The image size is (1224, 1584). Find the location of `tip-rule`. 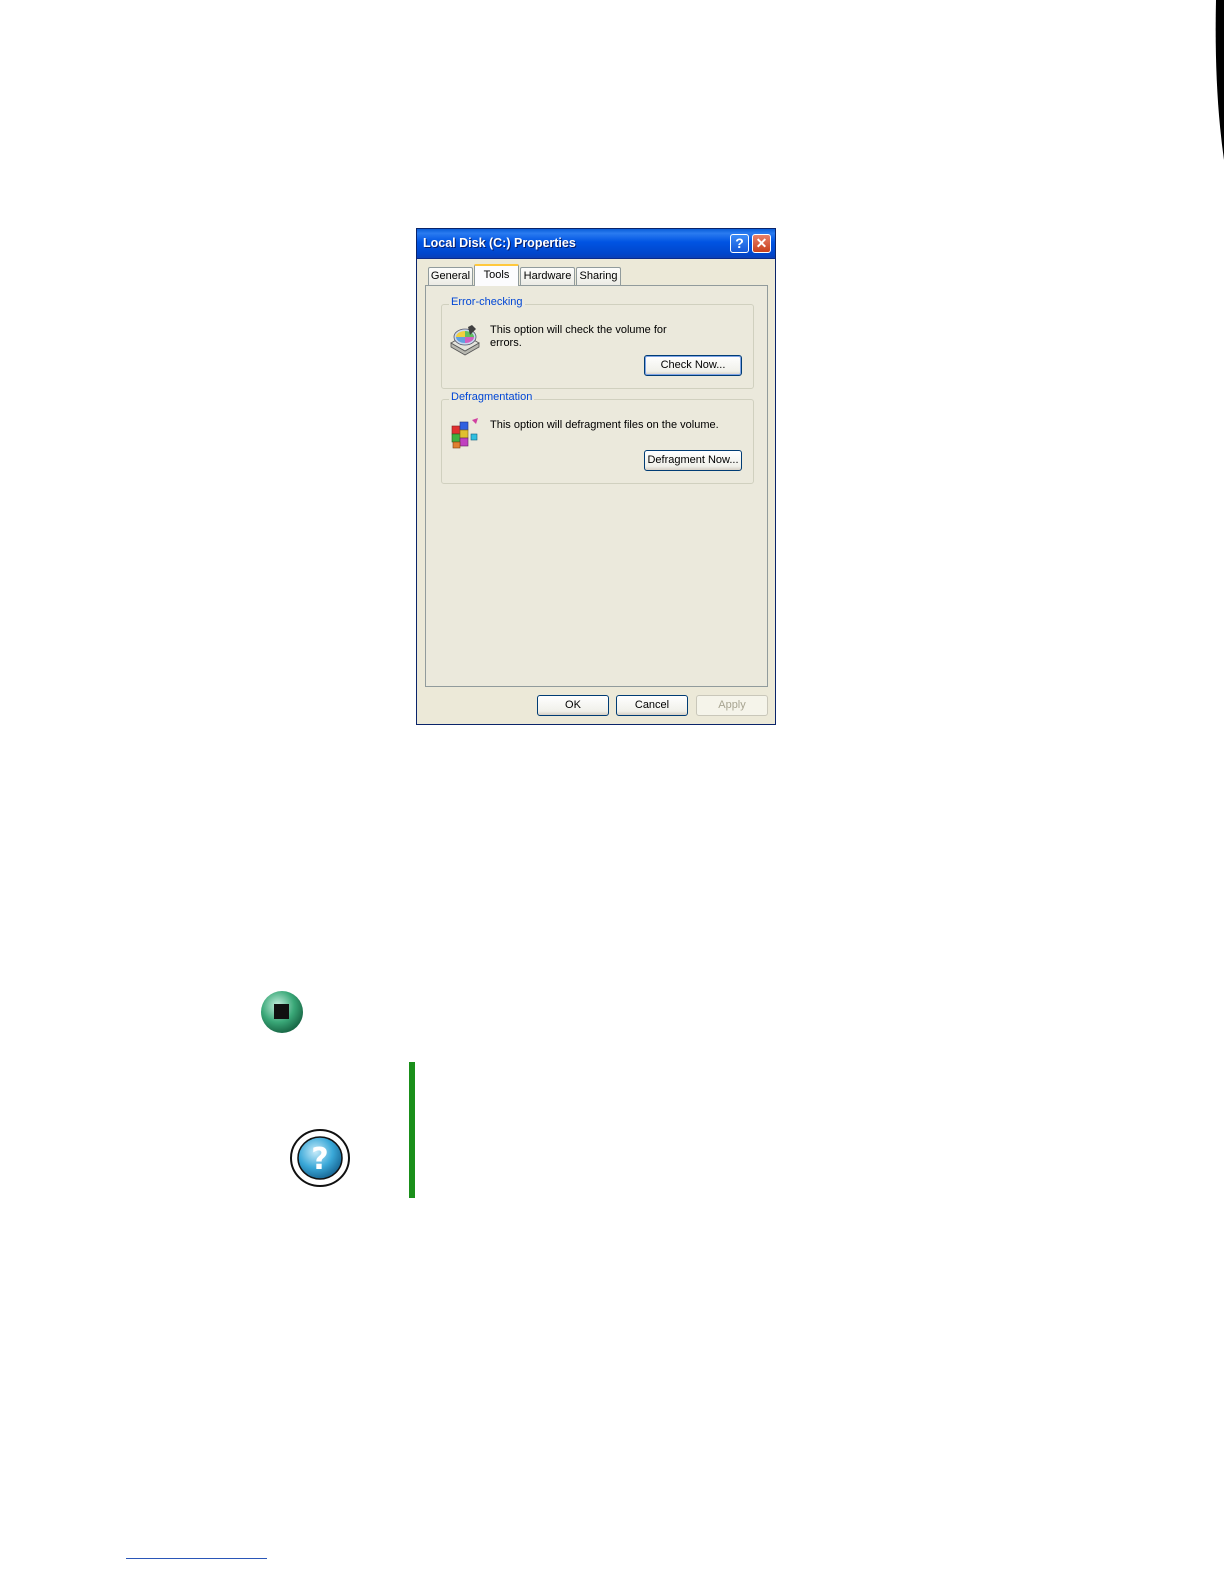

tip-rule is located at coordinates (412, 1130).